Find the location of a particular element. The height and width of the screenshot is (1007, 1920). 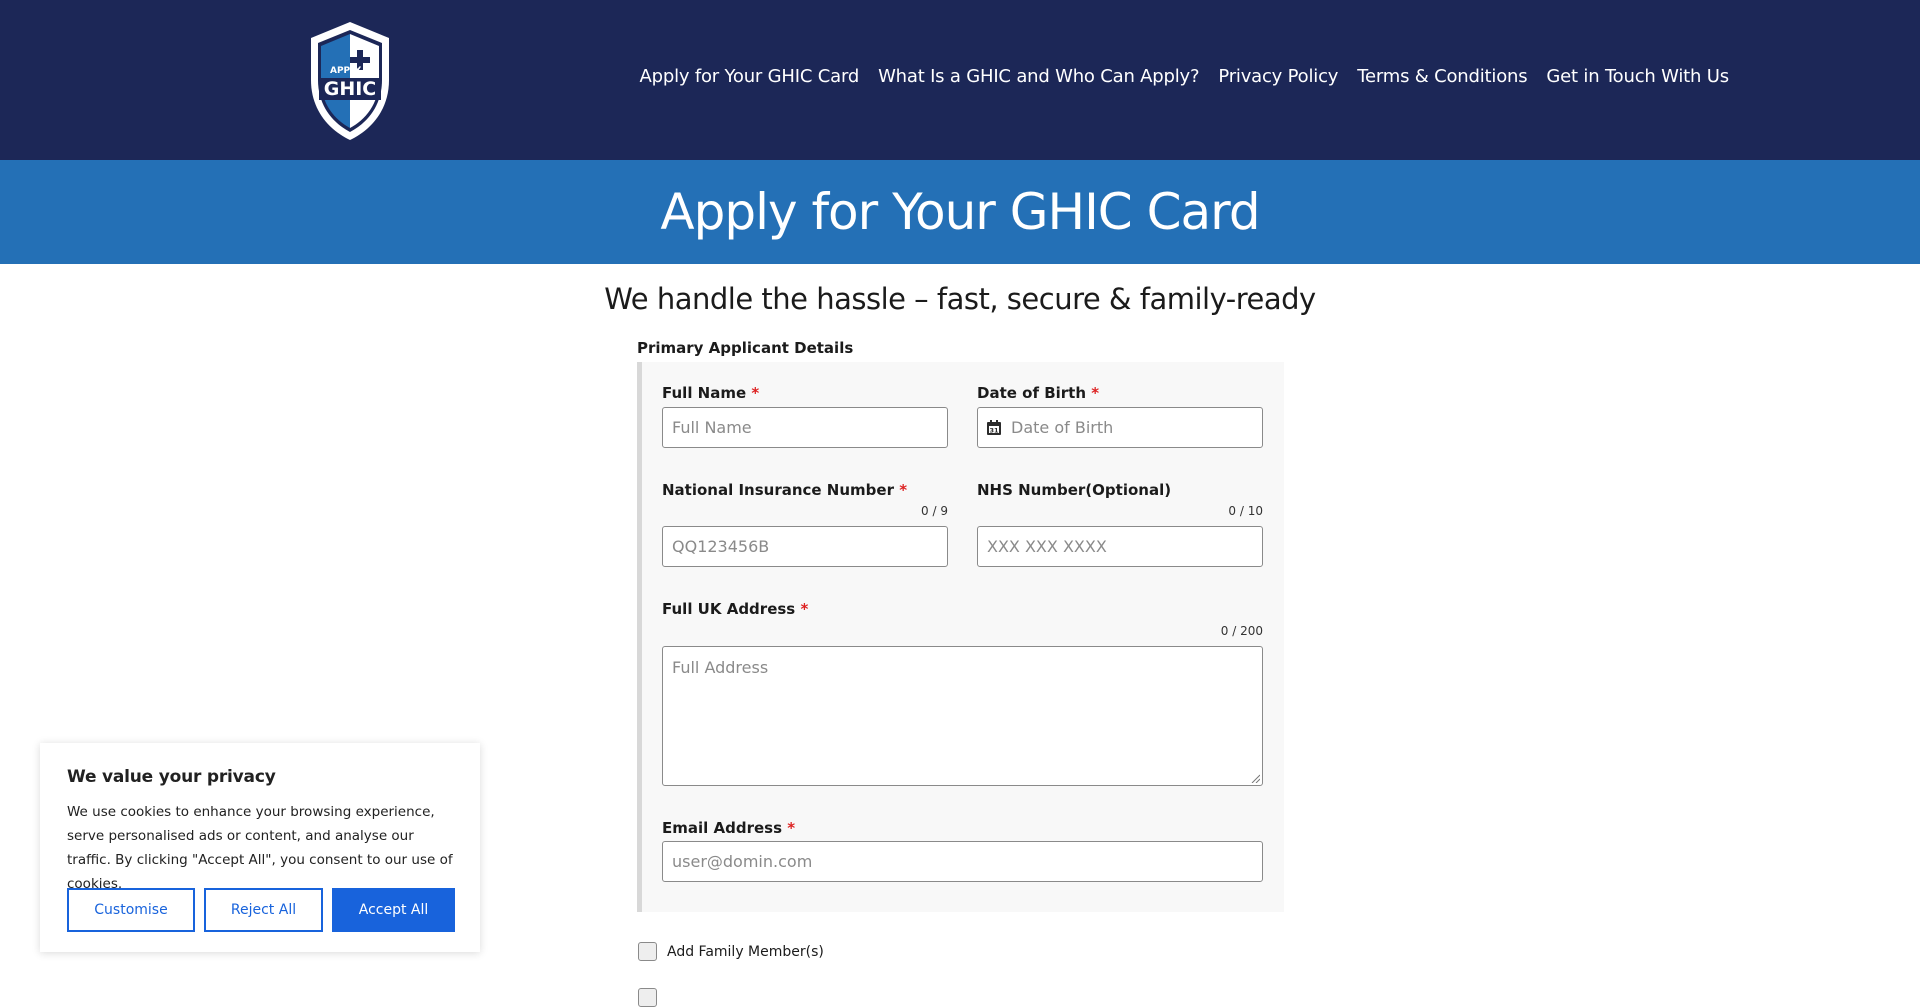

address-textarea: Full Address is located at coordinates (962, 716).